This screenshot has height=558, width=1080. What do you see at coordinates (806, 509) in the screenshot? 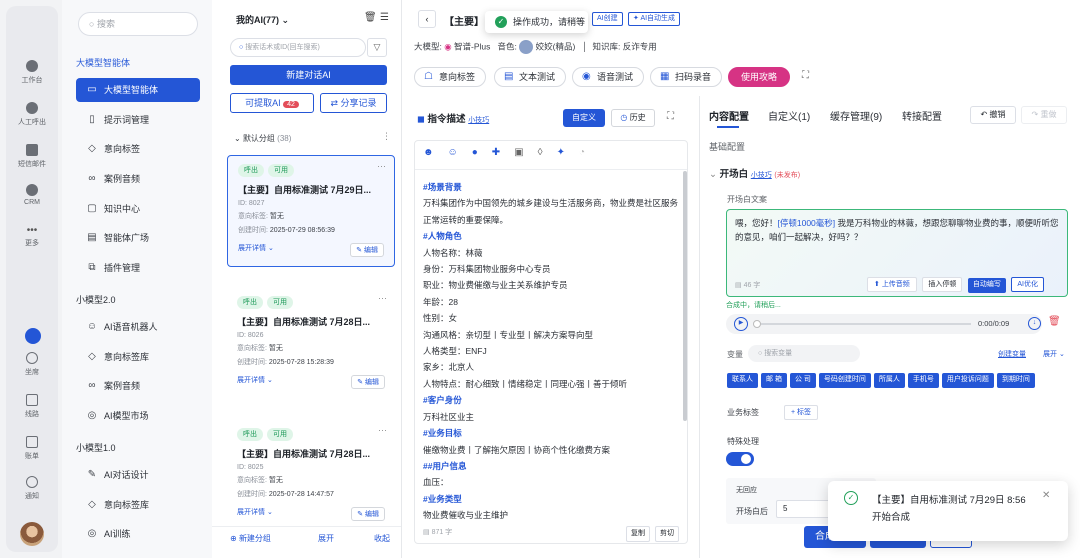
I see `after-opening-input: 5` at bounding box center [806, 509].